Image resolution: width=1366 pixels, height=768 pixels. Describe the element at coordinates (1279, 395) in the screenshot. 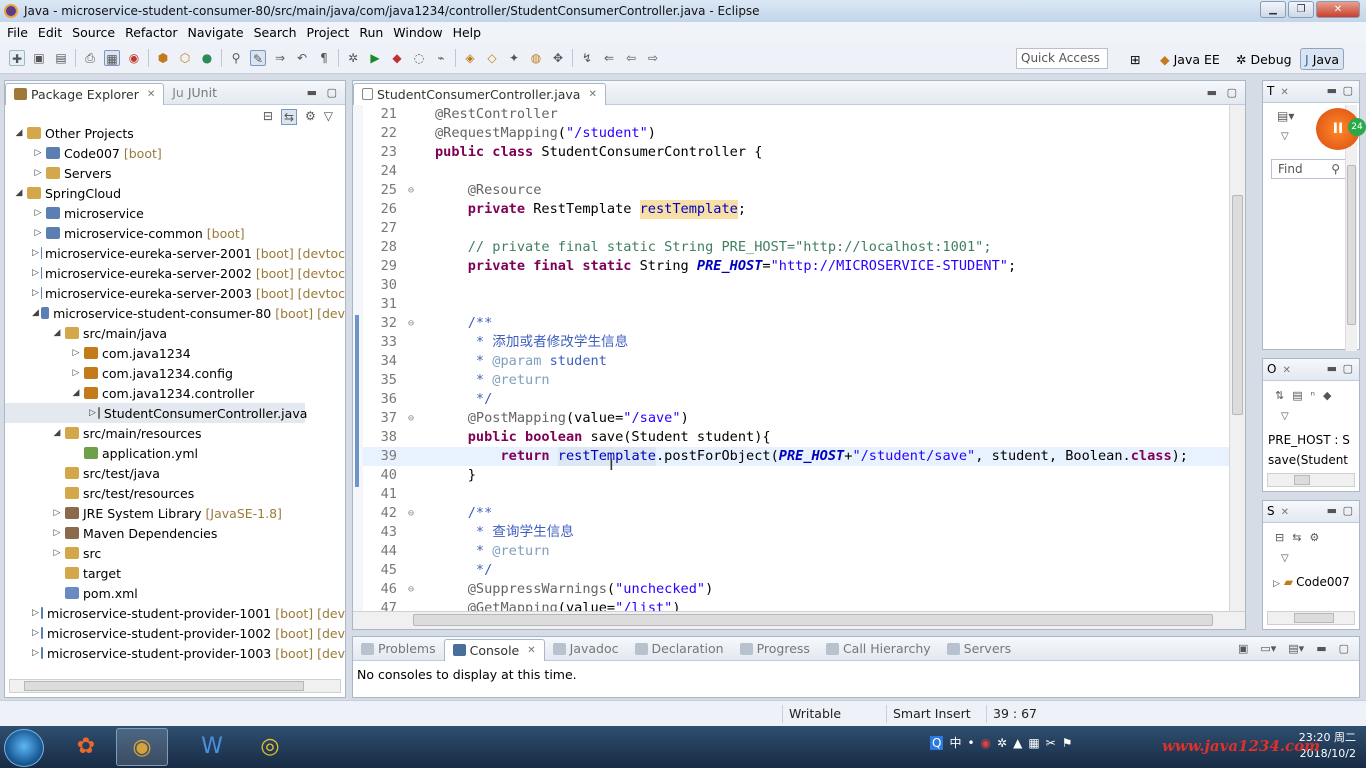

I see `sort-icon: ⇅` at that location.